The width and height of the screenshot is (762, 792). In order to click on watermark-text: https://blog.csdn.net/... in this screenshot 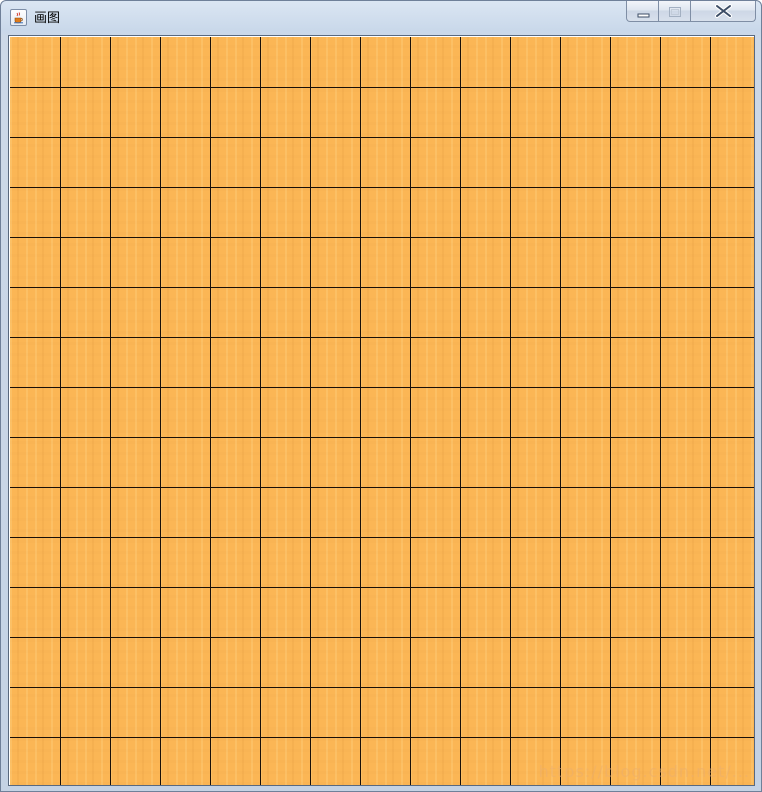, I will do `click(644, 771)`.